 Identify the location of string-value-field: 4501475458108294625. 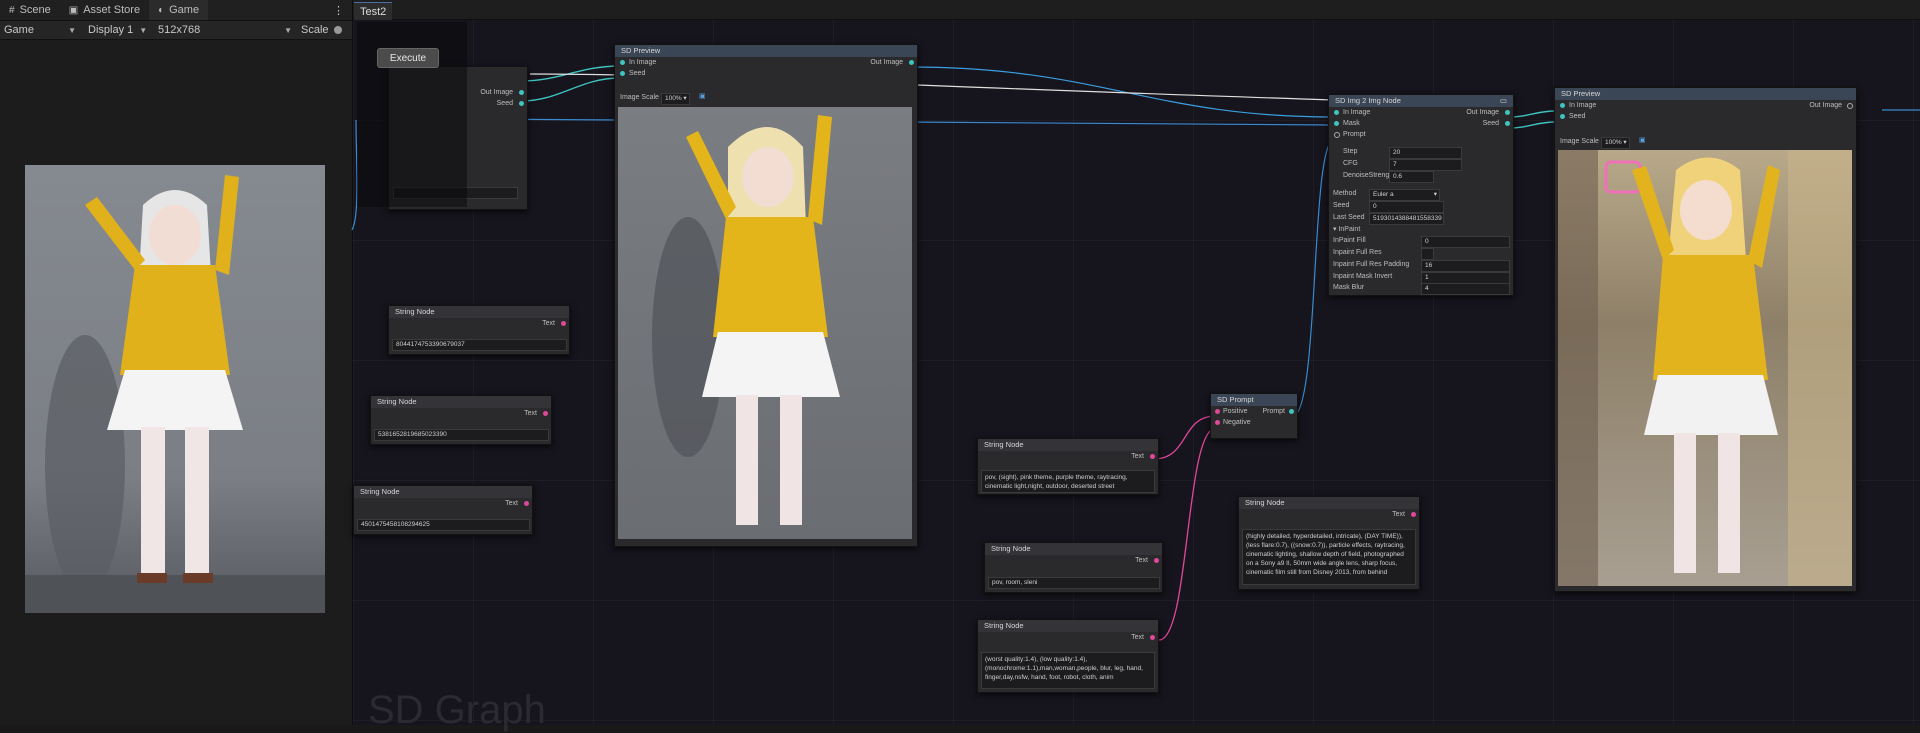
(443, 525).